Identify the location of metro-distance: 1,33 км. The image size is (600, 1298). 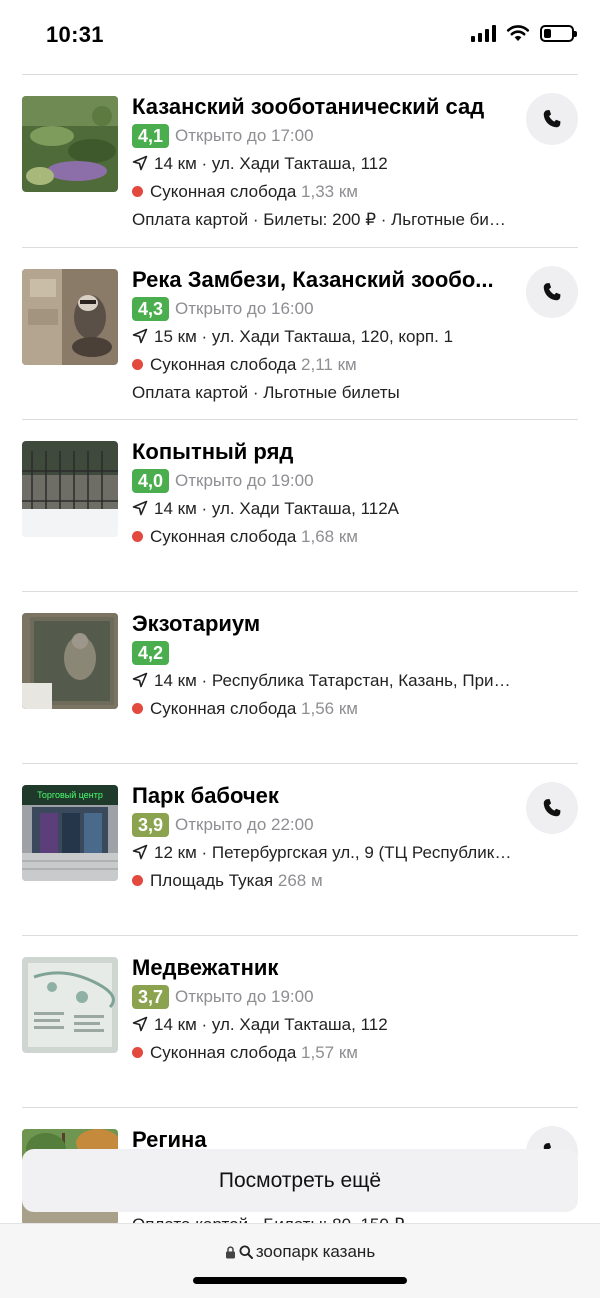
(329, 191).